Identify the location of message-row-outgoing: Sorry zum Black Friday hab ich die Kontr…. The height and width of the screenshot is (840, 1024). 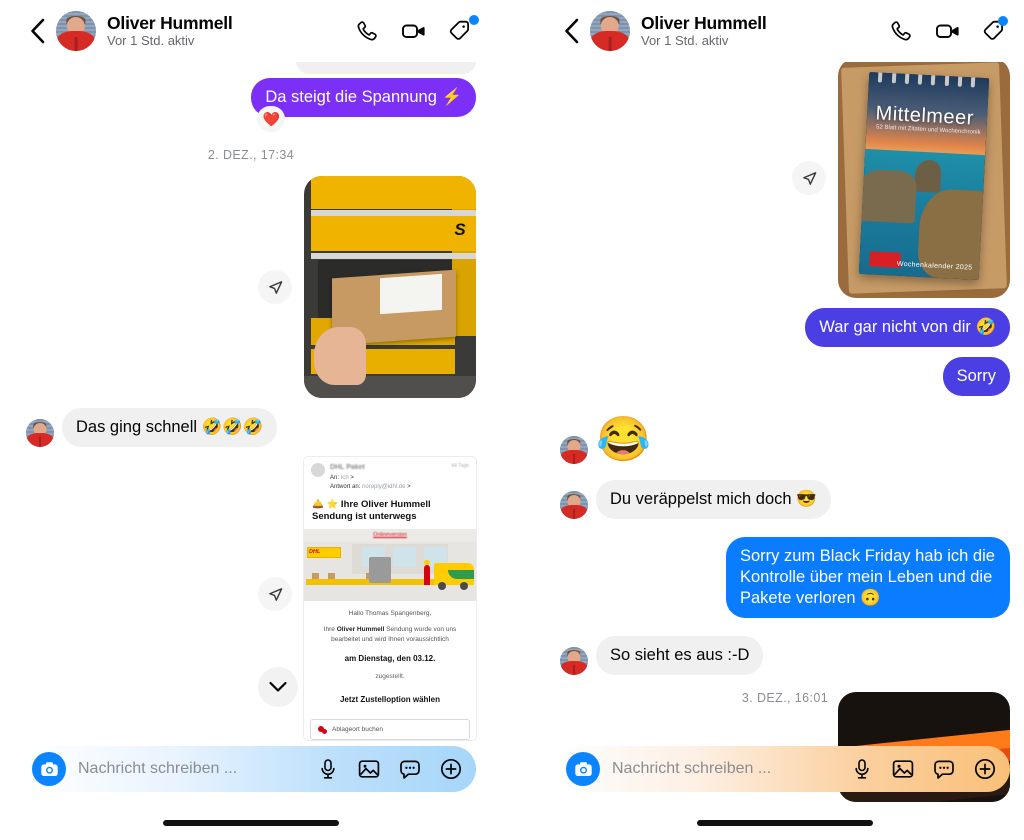
(785, 577).